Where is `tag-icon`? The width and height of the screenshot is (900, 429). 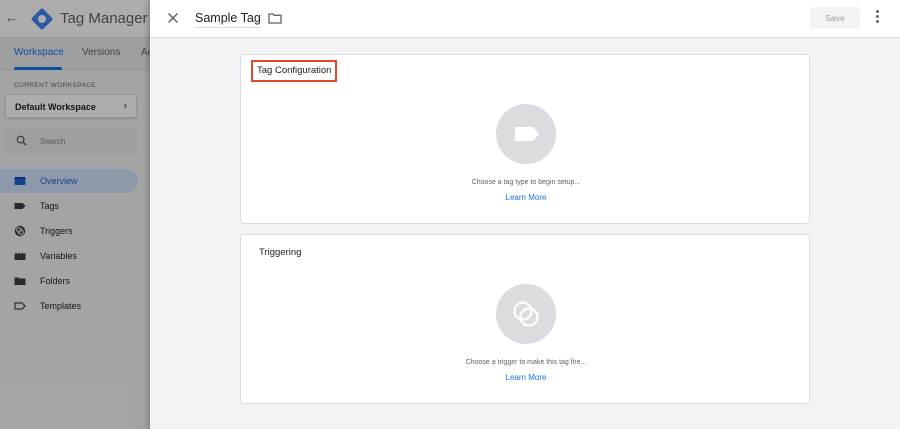 tag-icon is located at coordinates (527, 134).